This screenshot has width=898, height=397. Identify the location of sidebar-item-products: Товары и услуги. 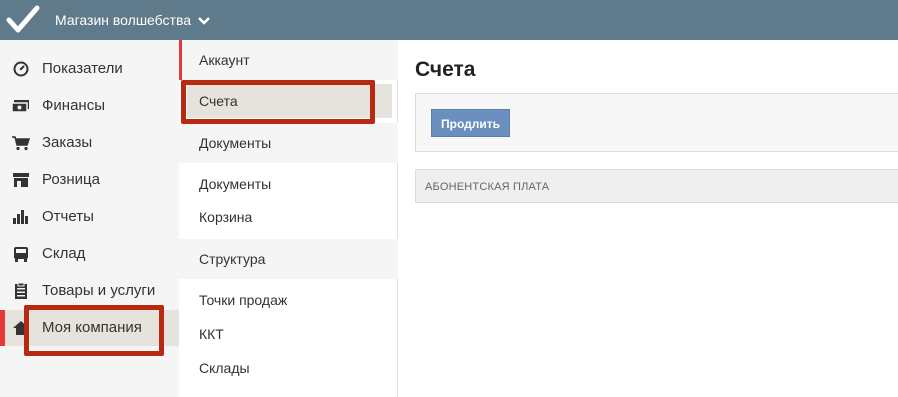
(89, 291).